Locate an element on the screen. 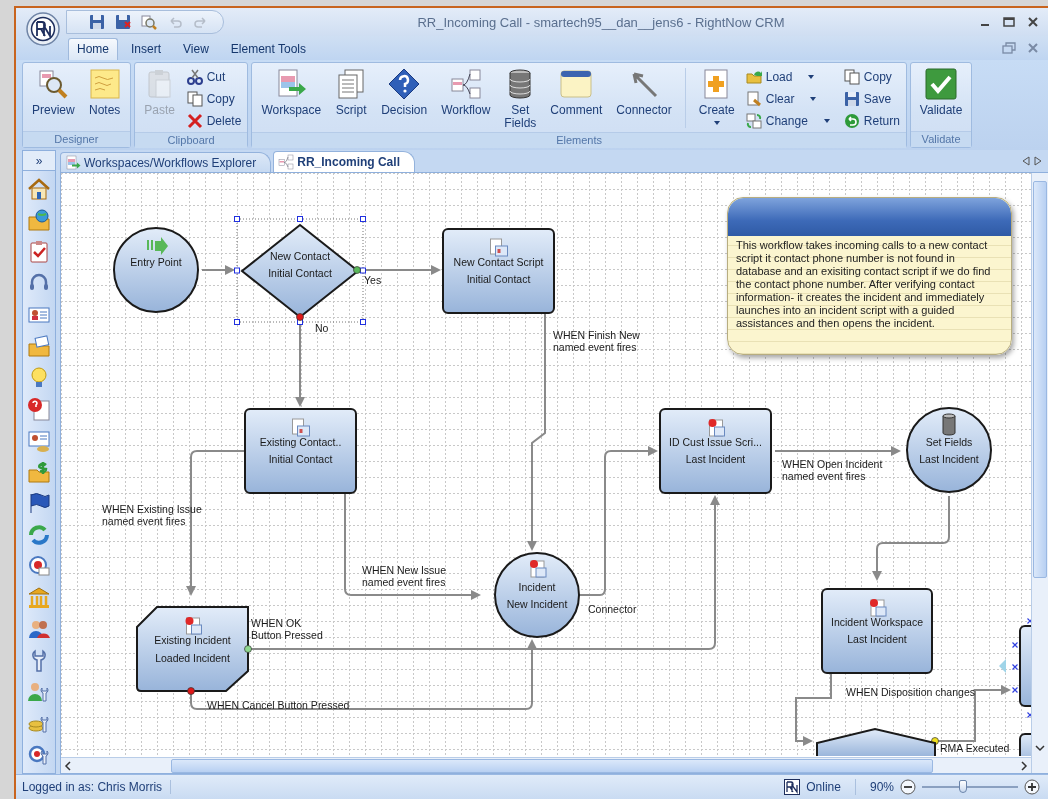  target-card-icon is located at coordinates (39, 566).